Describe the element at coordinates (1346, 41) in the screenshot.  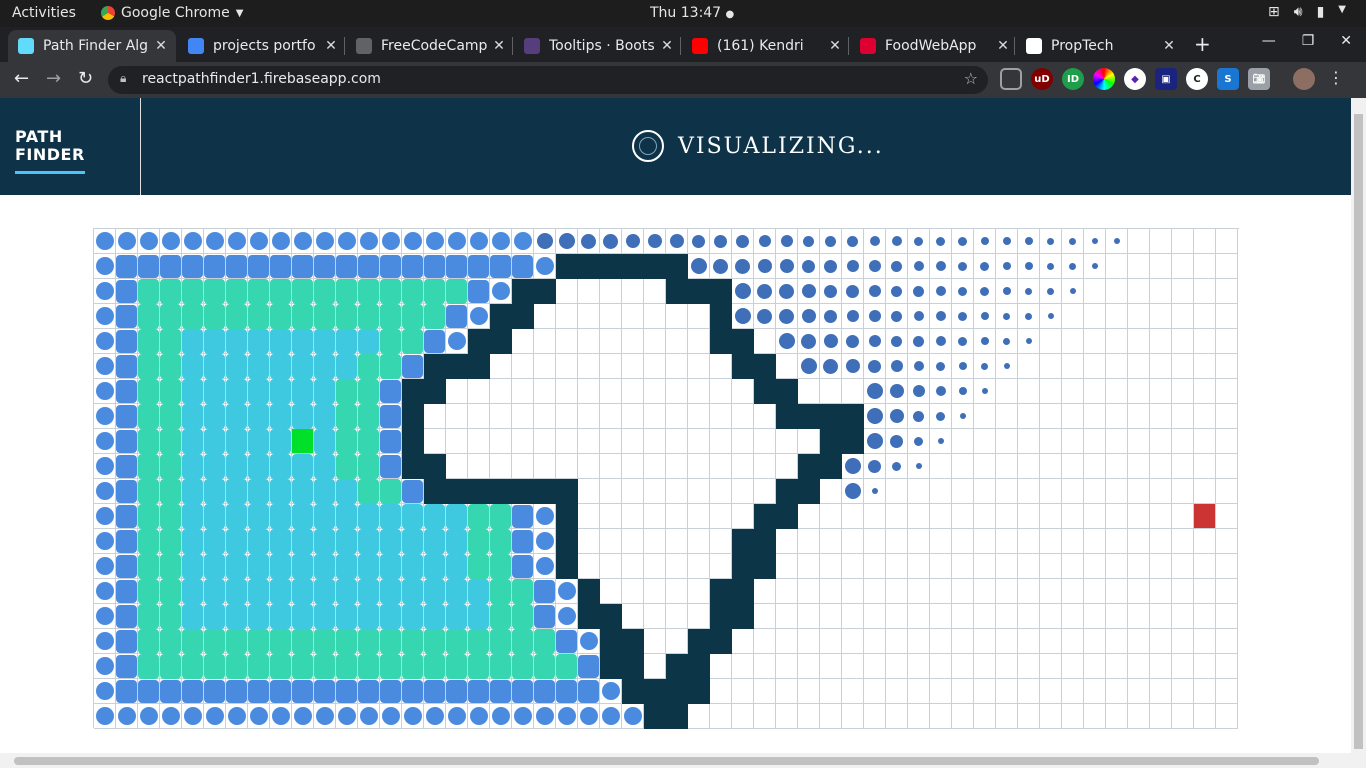
I see `close-window-icon: ✕` at that location.